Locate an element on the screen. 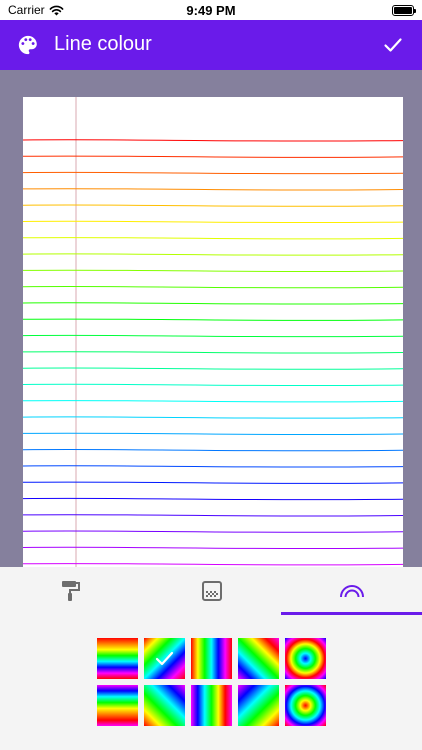 The image size is (422, 750). swatch-diagonal-rainbow-reverse is located at coordinates (258, 658).